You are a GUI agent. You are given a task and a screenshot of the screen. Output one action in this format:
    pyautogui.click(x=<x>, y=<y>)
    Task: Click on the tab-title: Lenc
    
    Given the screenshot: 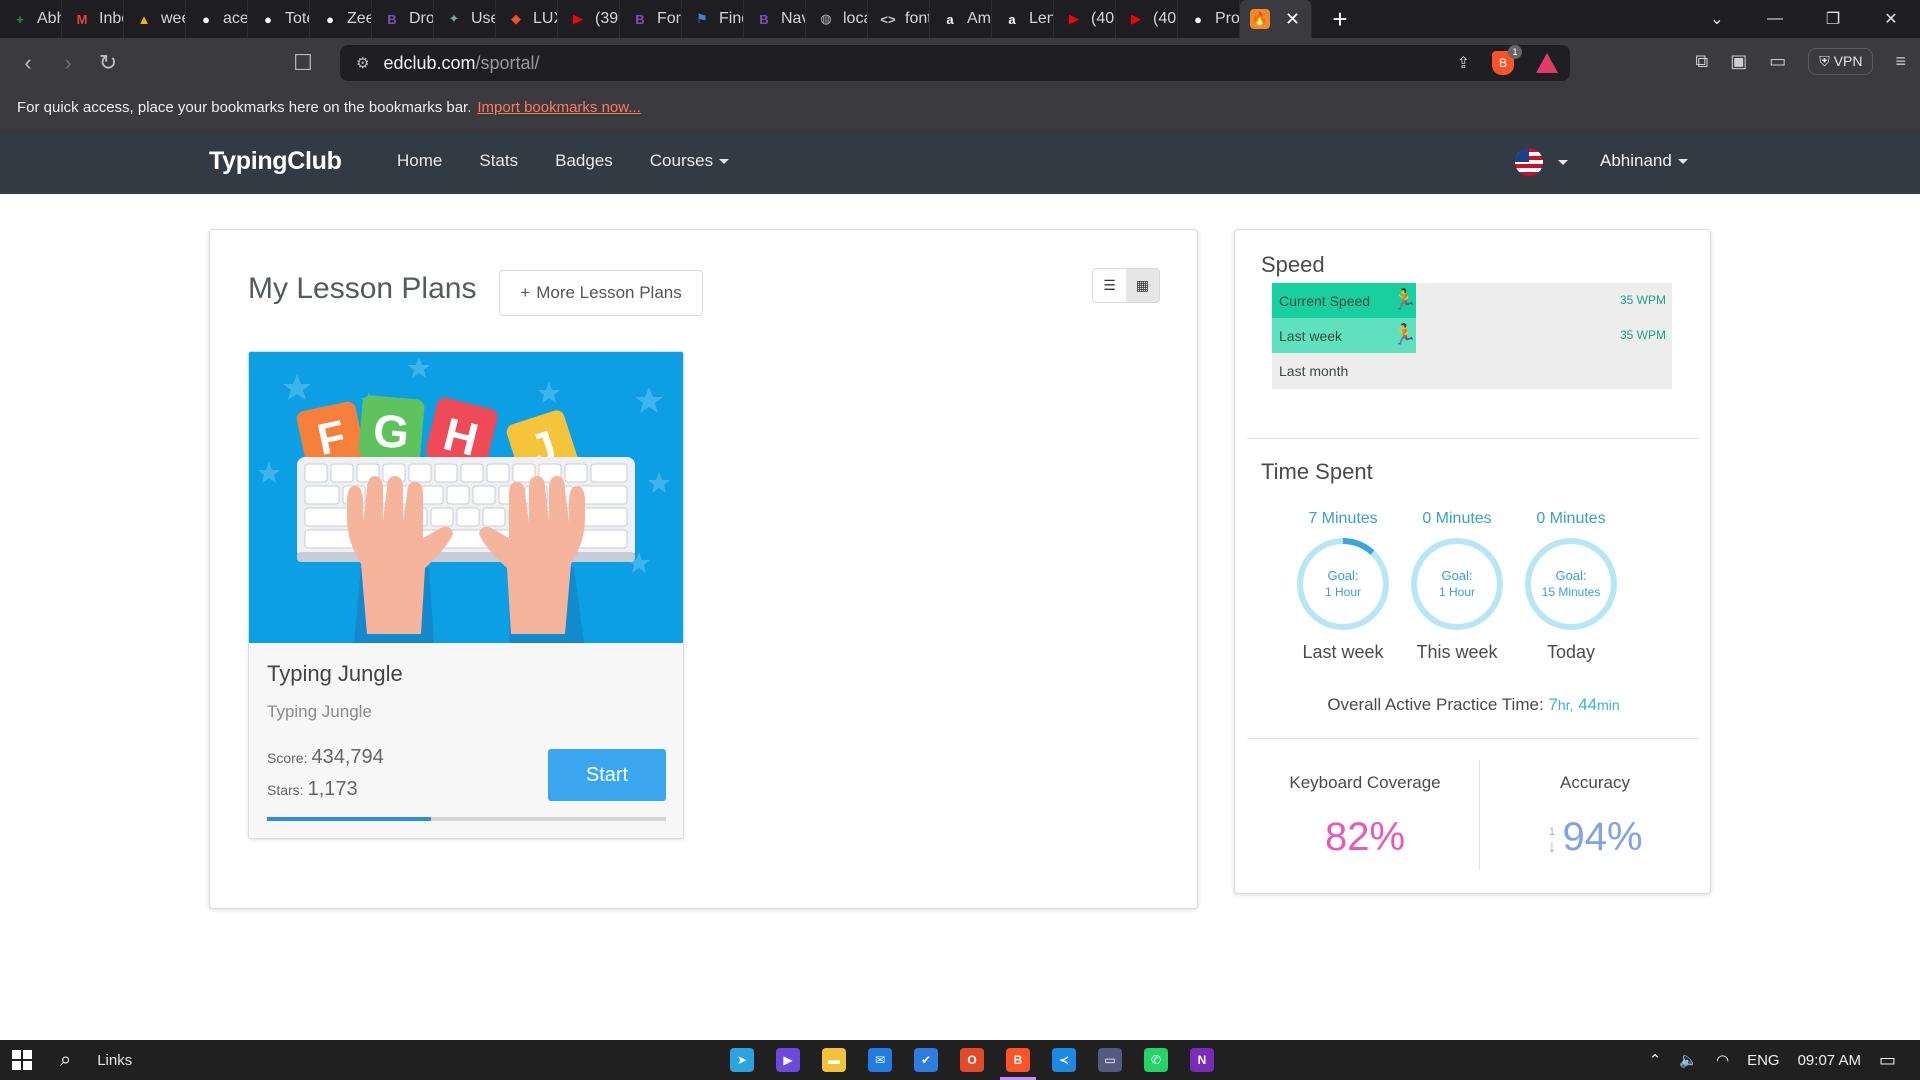 What is the action you would take?
    pyautogui.click(x=1041, y=18)
    